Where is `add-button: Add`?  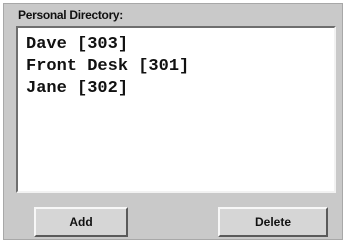
add-button: Add is located at coordinates (81, 222).